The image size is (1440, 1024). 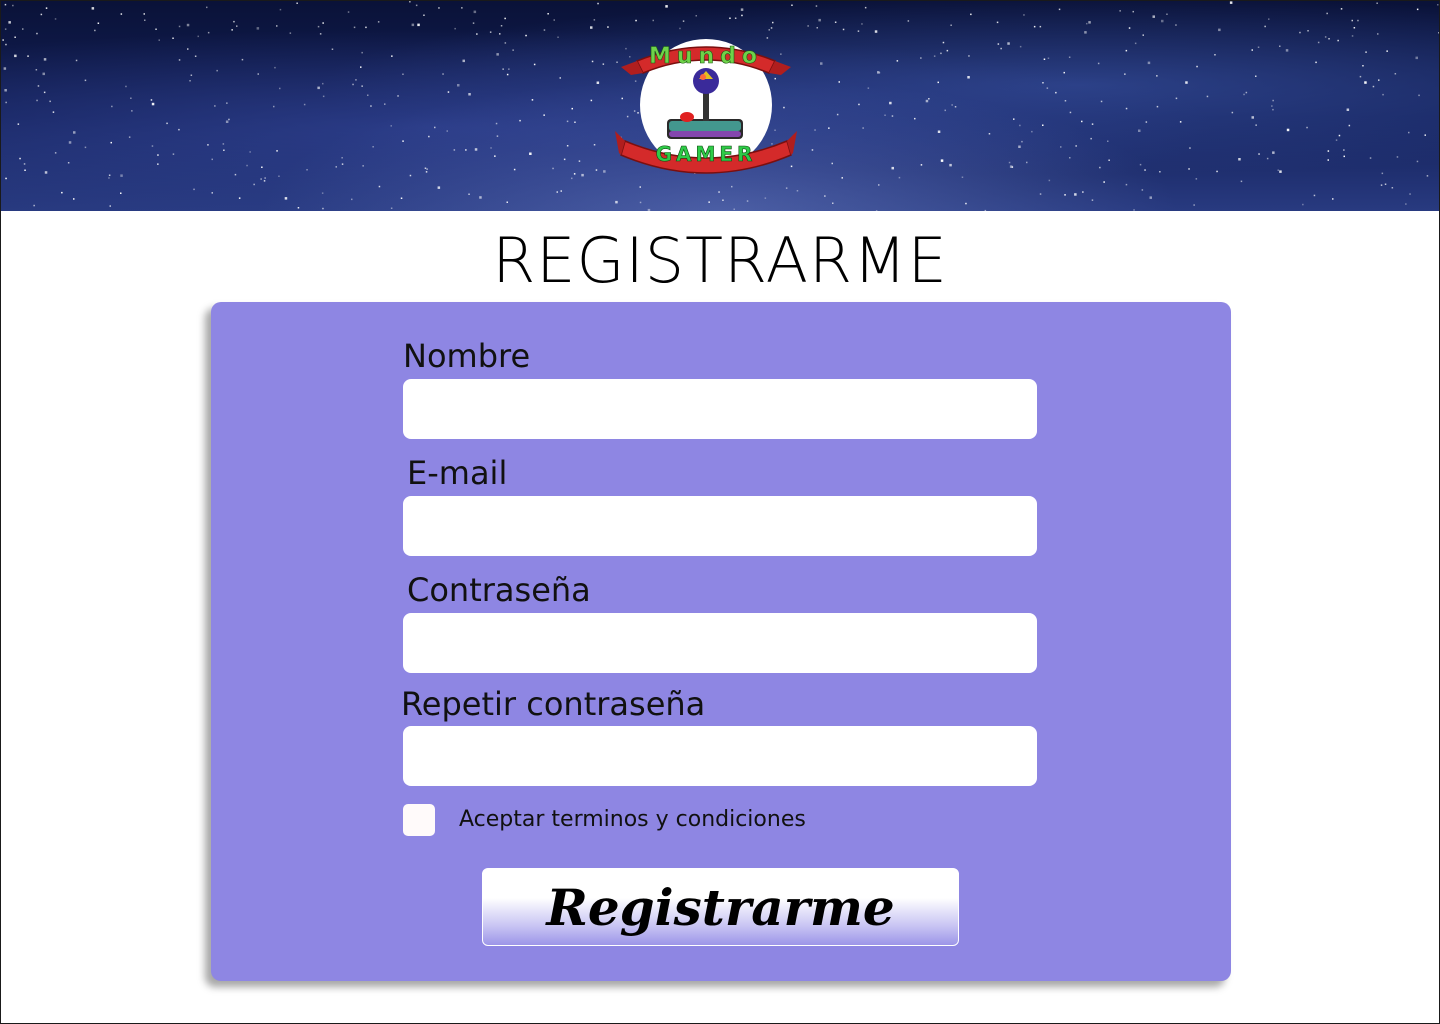 What do you see at coordinates (706, 154) in the screenshot?
I see `logo-bottom-text: GAMER` at bounding box center [706, 154].